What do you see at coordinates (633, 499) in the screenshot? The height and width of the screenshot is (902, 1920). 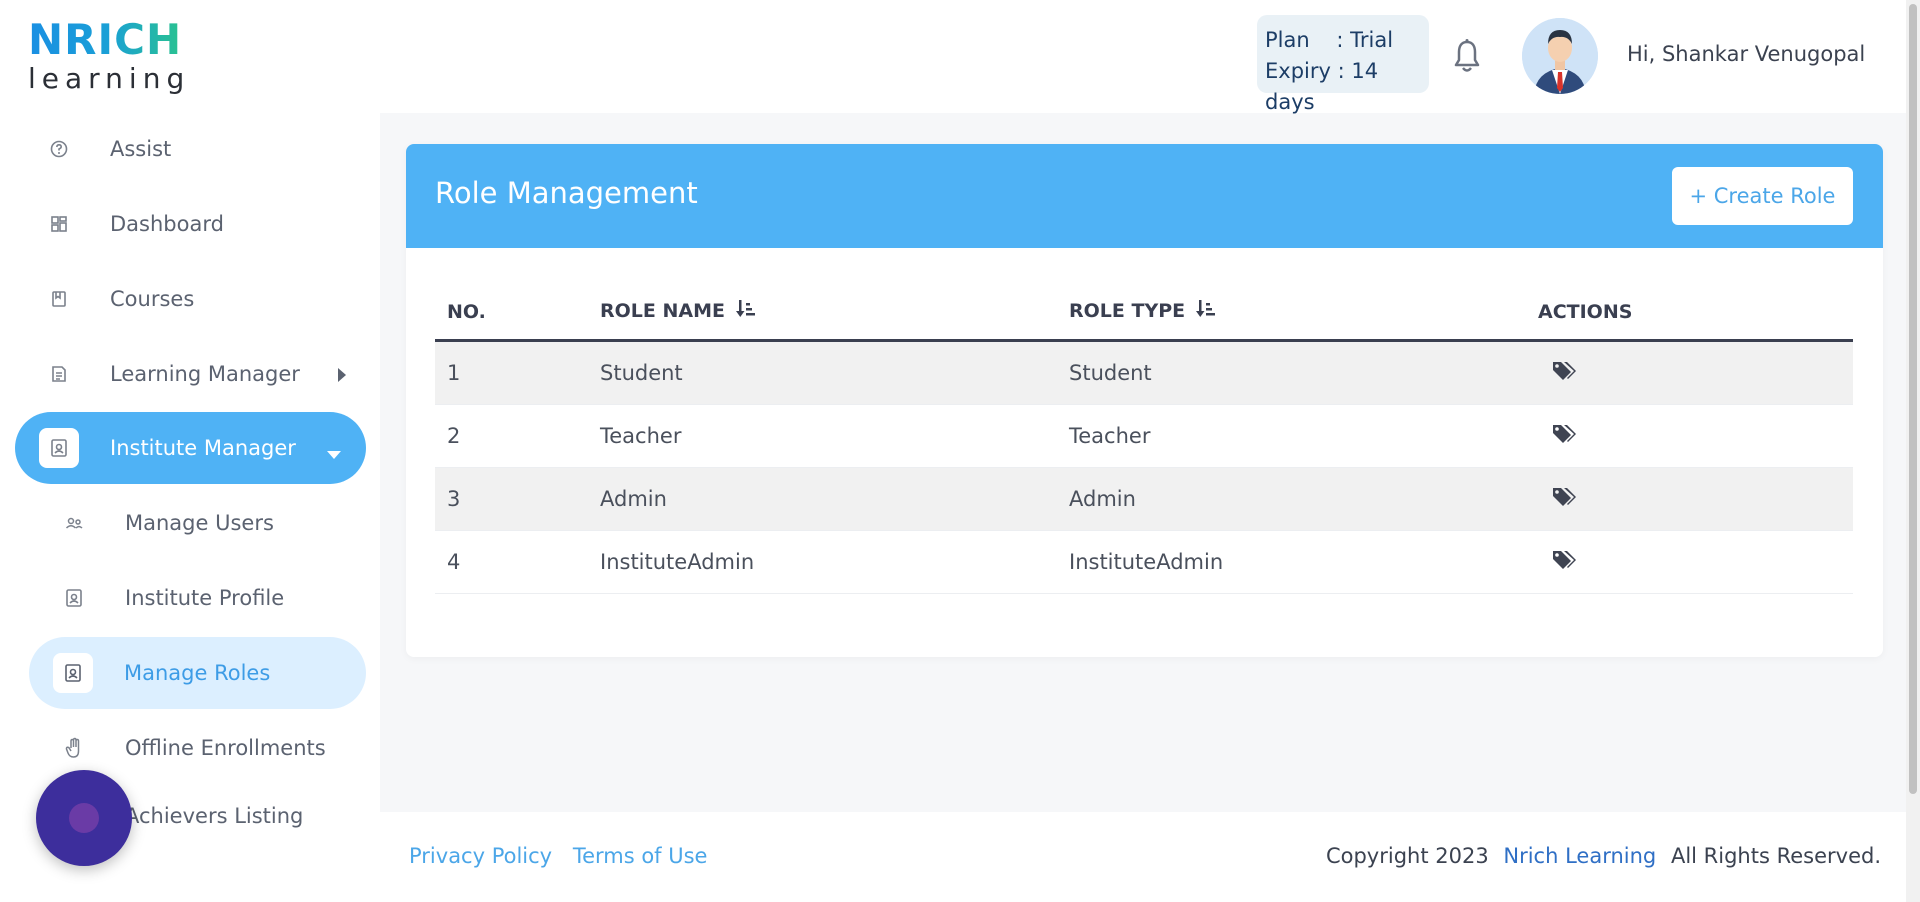 I see `cell-role-name: Admin` at bounding box center [633, 499].